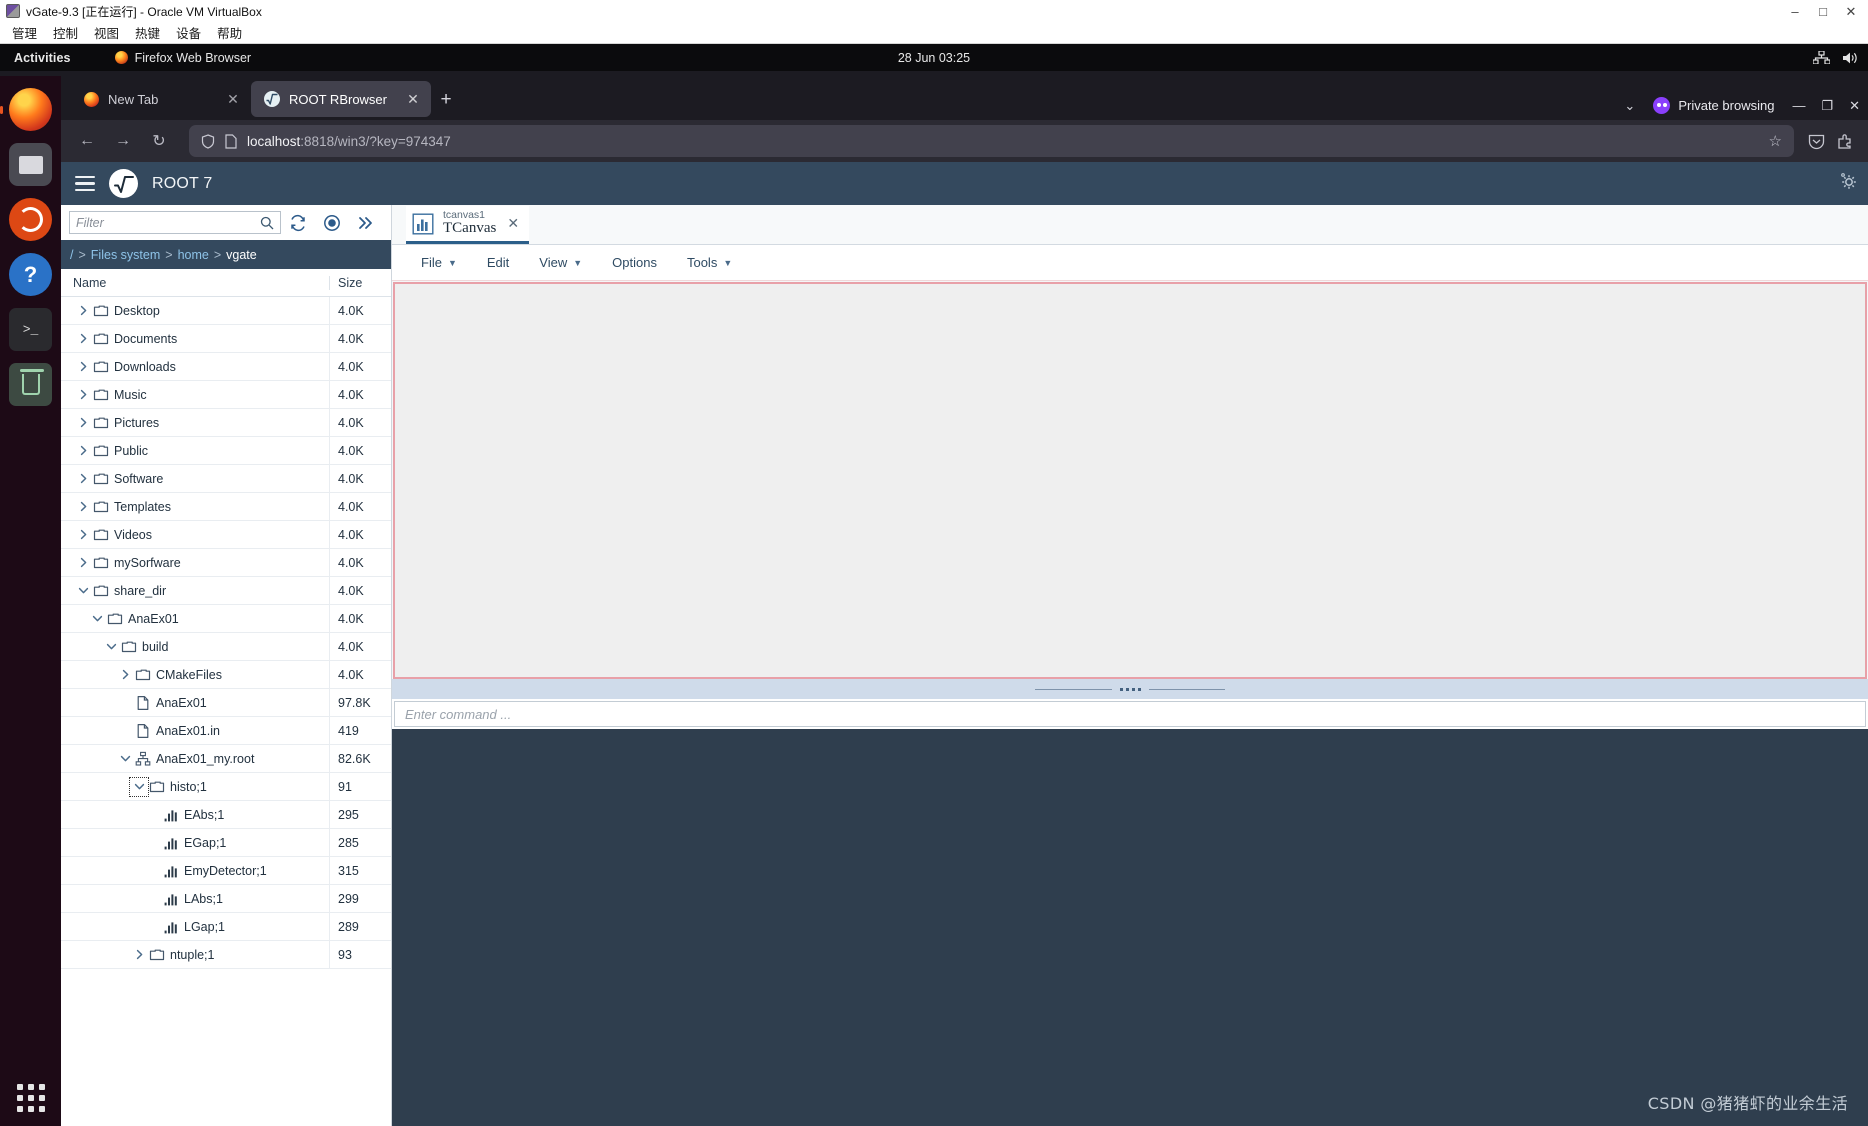 This screenshot has width=1868, height=1126. I want to click on gnome-clock: 28 Jun 03:25, so click(934, 58).